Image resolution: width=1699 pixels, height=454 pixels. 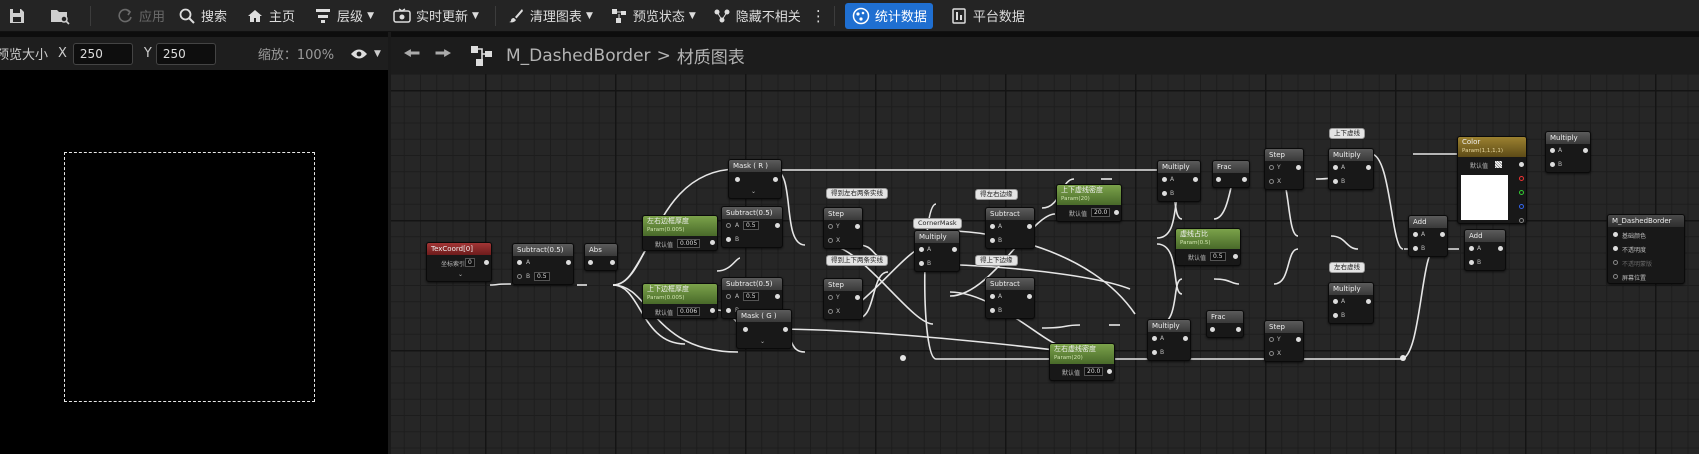 What do you see at coordinates (1231, 174) in the screenshot?
I see `node-frac-tb: Frac` at bounding box center [1231, 174].